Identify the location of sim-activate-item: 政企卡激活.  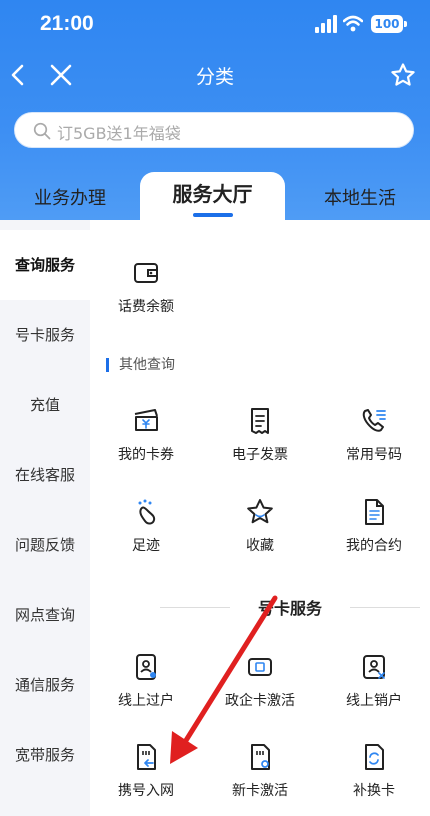
(260, 681).